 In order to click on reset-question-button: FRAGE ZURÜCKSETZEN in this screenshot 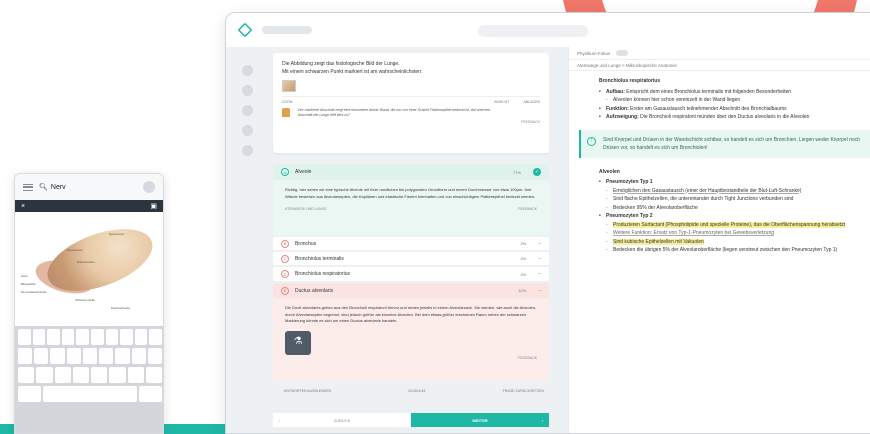, I will do `click(523, 391)`.